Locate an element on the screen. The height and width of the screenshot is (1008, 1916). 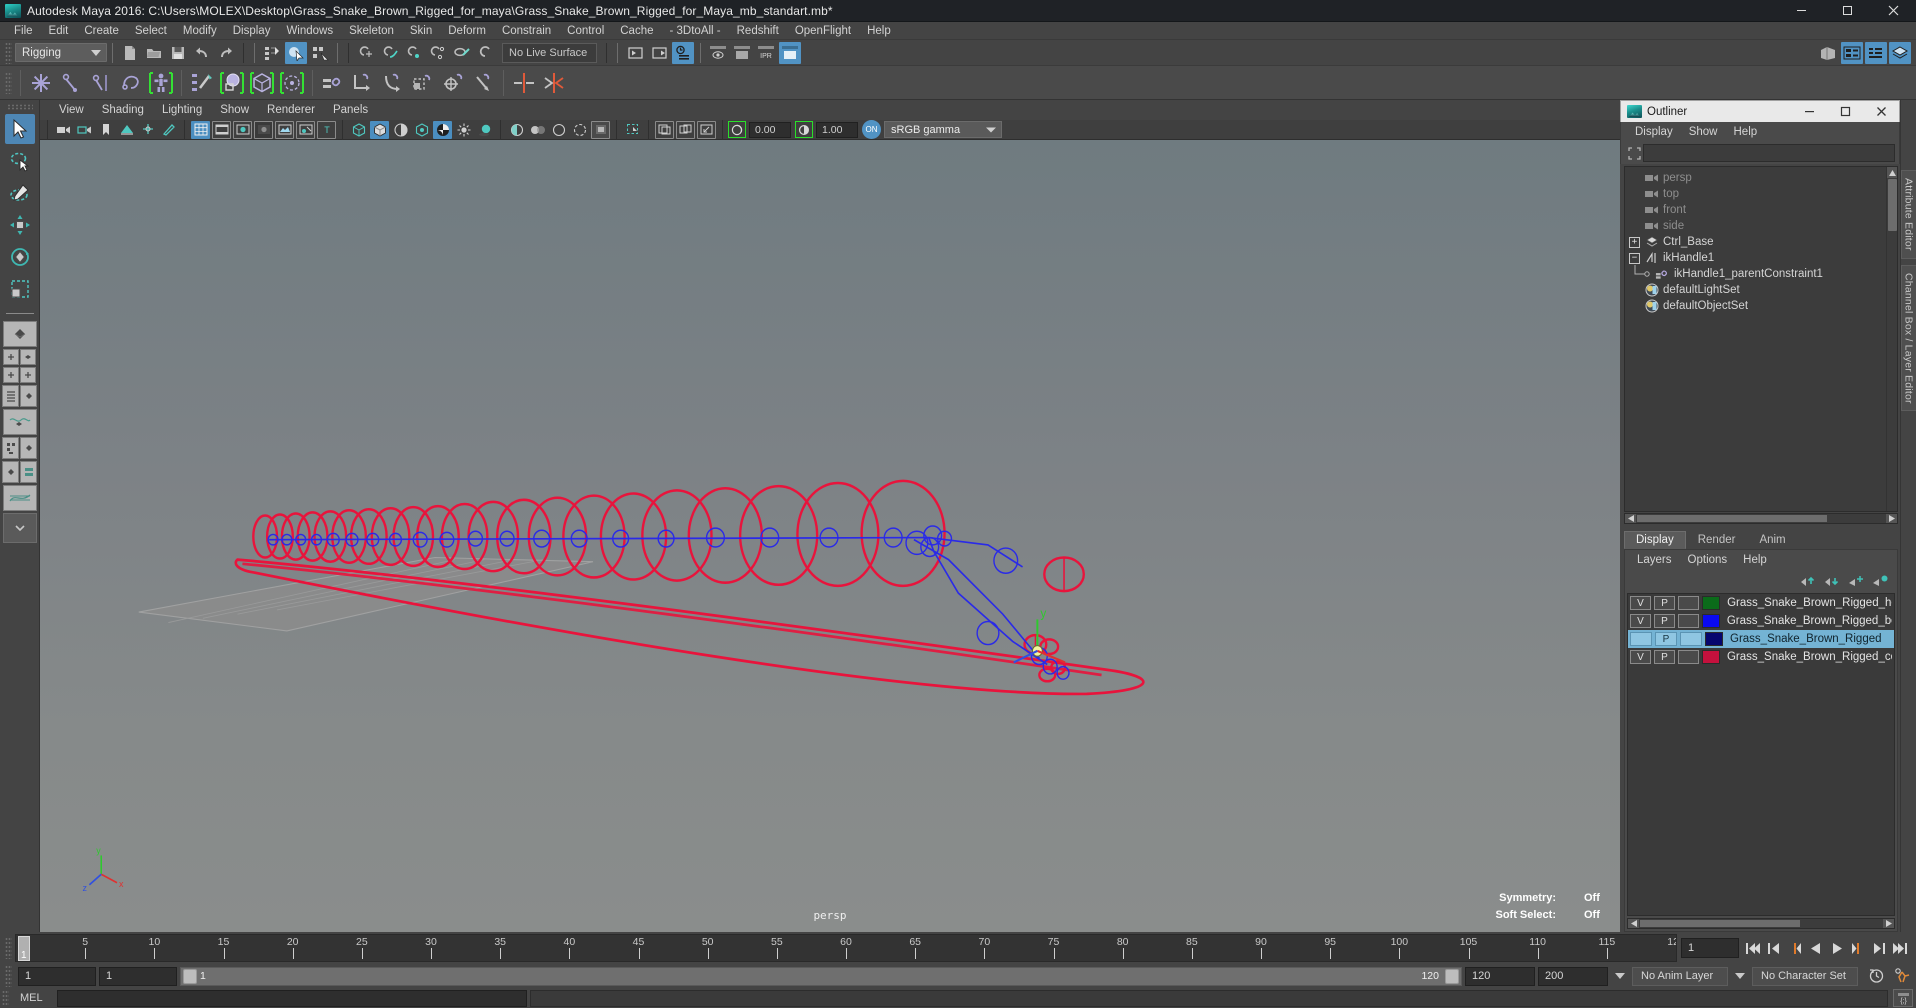
menu-constrain: Constrain is located at coordinates (526, 31).